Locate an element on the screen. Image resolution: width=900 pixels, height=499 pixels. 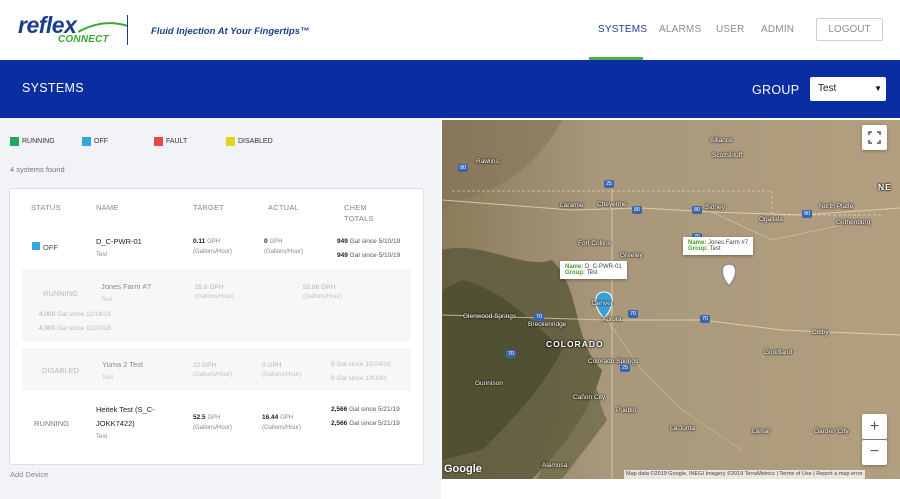
marker-infobox: Name: D_C-PWR-01 Group: Test is located at coordinates (593, 270).